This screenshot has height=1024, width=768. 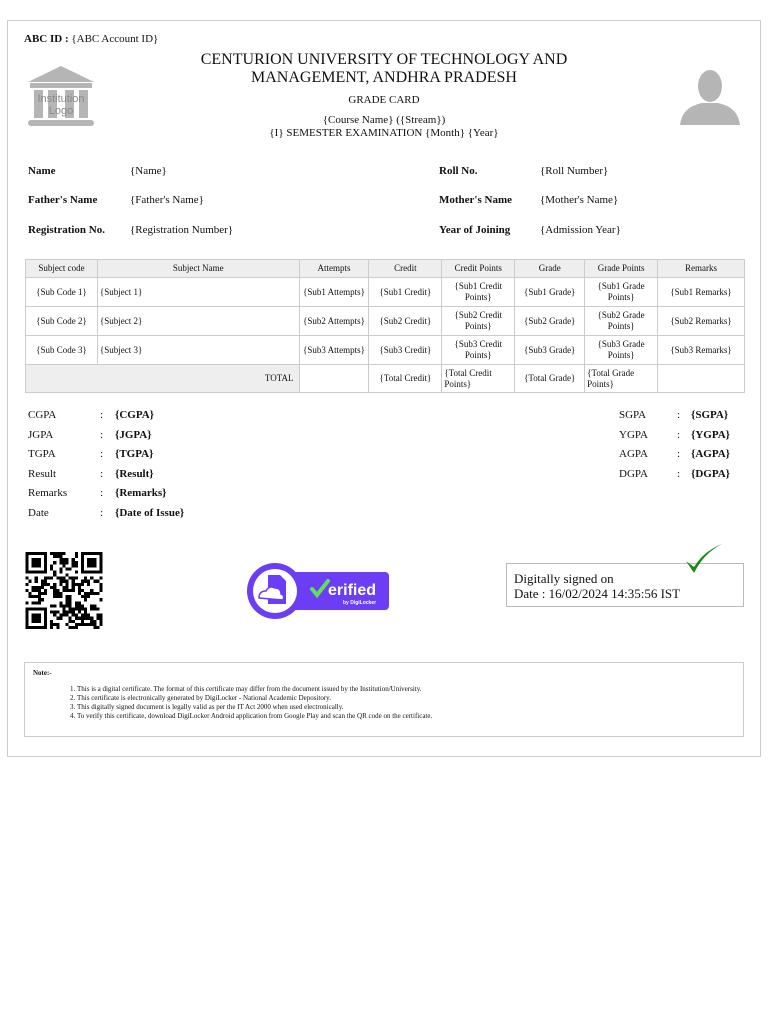 What do you see at coordinates (405, 268) in the screenshot?
I see `col-credit: Credit` at bounding box center [405, 268].